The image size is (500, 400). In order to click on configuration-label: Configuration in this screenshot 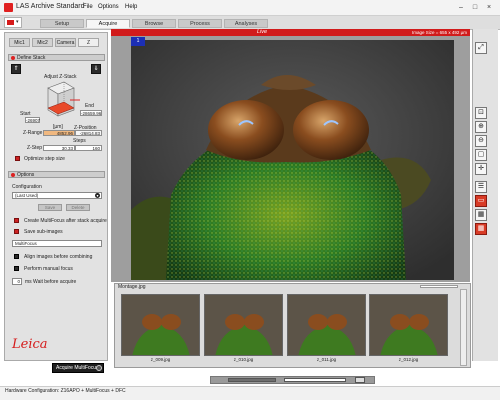, I will do `click(27, 187)`.